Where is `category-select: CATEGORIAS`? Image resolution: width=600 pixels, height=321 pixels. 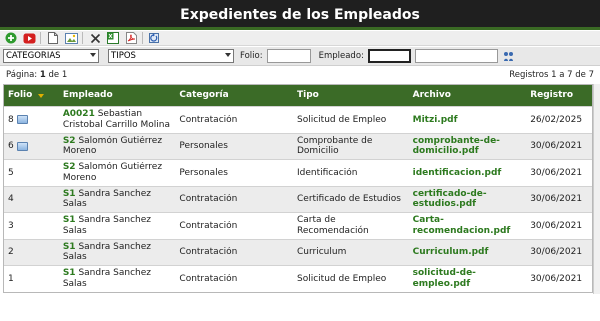
category-select: CATEGORIAS is located at coordinates (51, 56).